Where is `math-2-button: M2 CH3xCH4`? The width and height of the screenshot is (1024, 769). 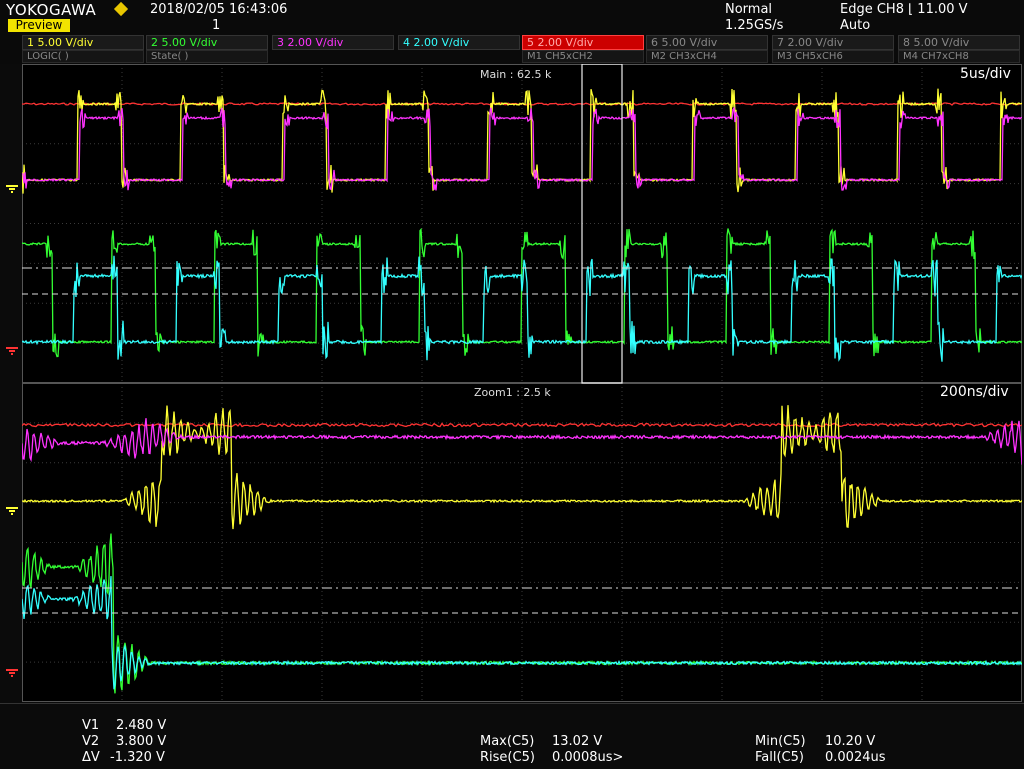
math-2-button: M2 CH3xCH4 is located at coordinates (707, 56).